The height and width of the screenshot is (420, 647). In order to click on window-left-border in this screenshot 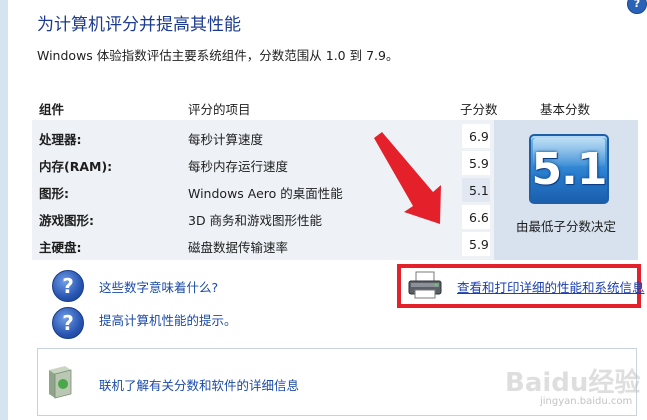, I will do `click(4, 210)`.